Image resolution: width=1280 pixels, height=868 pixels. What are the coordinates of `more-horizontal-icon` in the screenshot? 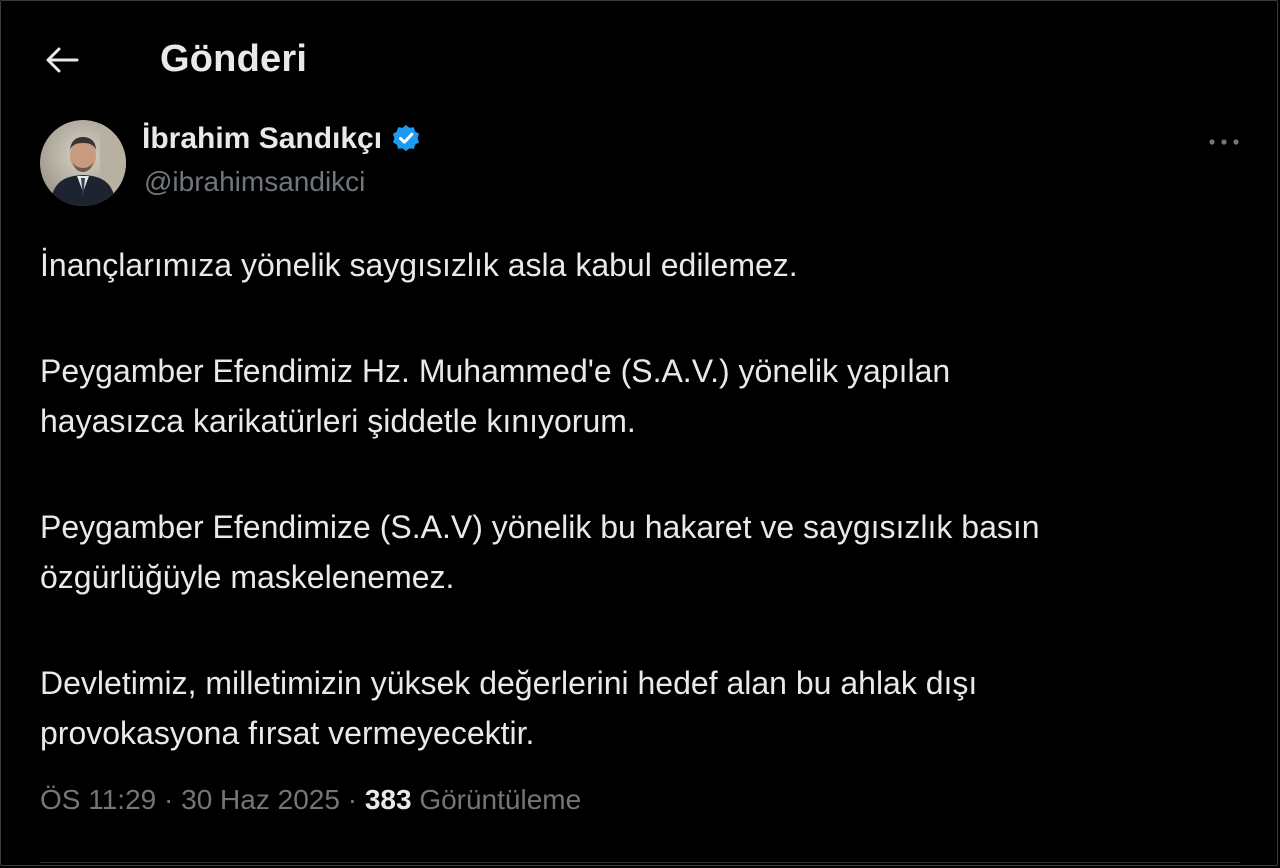 It's located at (1224, 142).